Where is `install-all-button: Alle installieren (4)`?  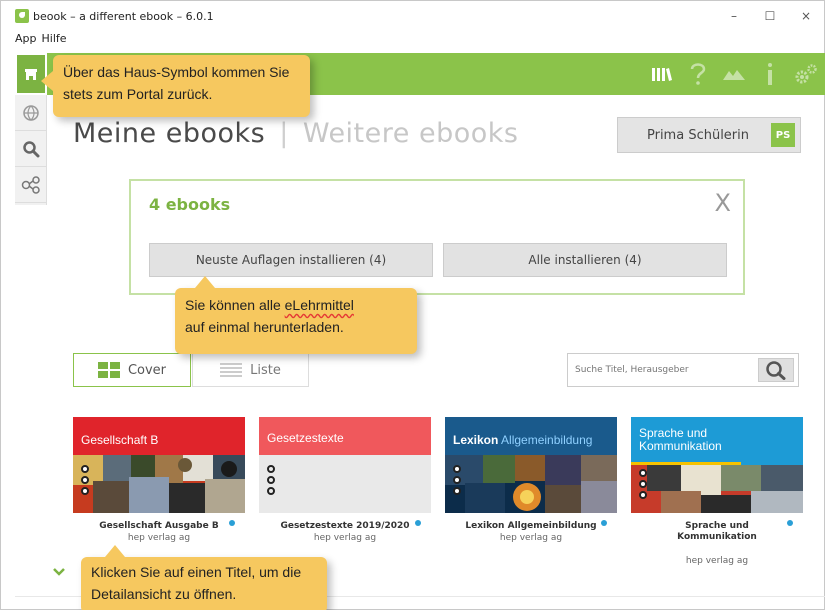 install-all-button: Alle installieren (4) is located at coordinates (585, 260).